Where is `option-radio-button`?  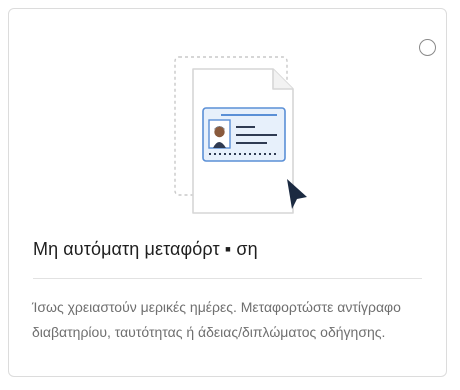 option-radio-button is located at coordinates (427, 47).